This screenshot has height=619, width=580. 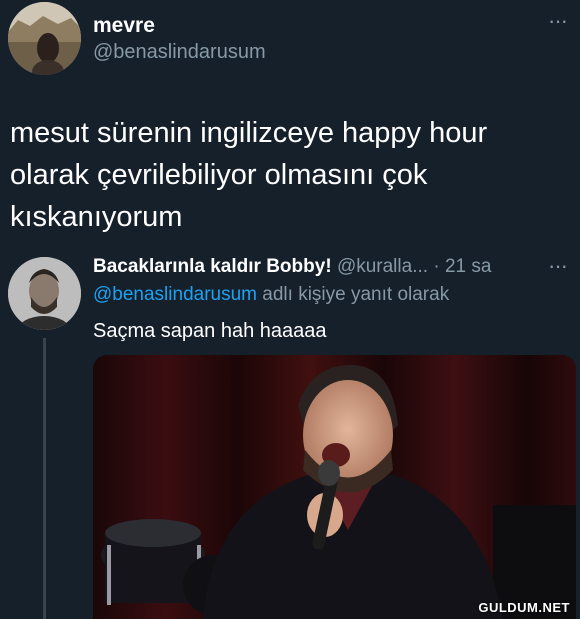 What do you see at coordinates (524, 607) in the screenshot?
I see `watermark: GULDUM.NET` at bounding box center [524, 607].